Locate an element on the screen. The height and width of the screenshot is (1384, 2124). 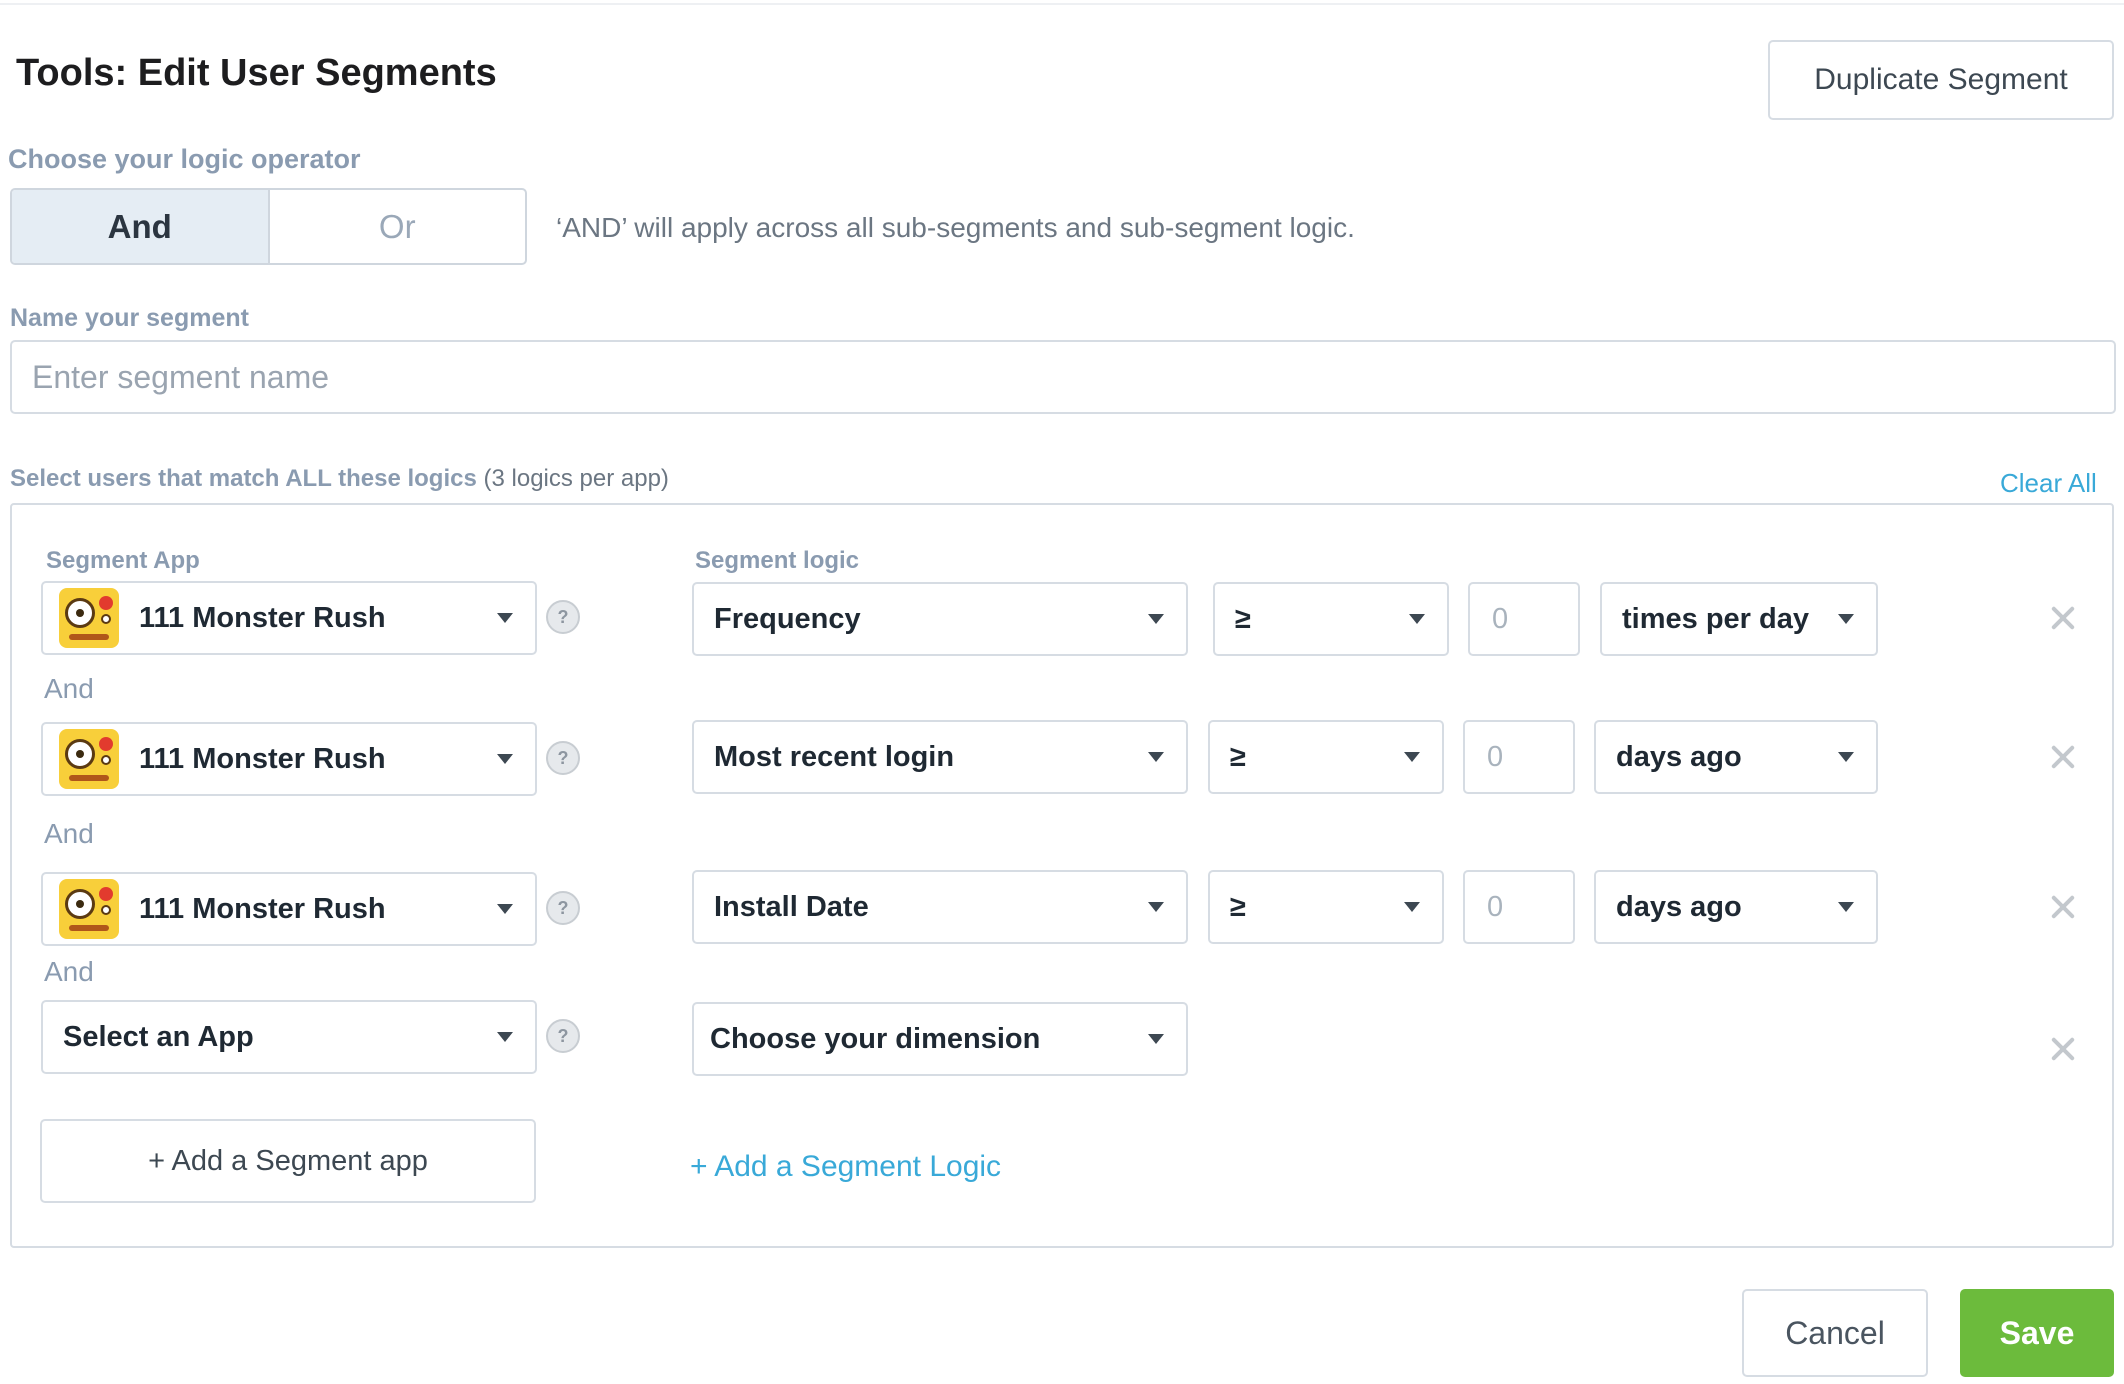
logic-operator-toggle: And Or is located at coordinates (268, 226).